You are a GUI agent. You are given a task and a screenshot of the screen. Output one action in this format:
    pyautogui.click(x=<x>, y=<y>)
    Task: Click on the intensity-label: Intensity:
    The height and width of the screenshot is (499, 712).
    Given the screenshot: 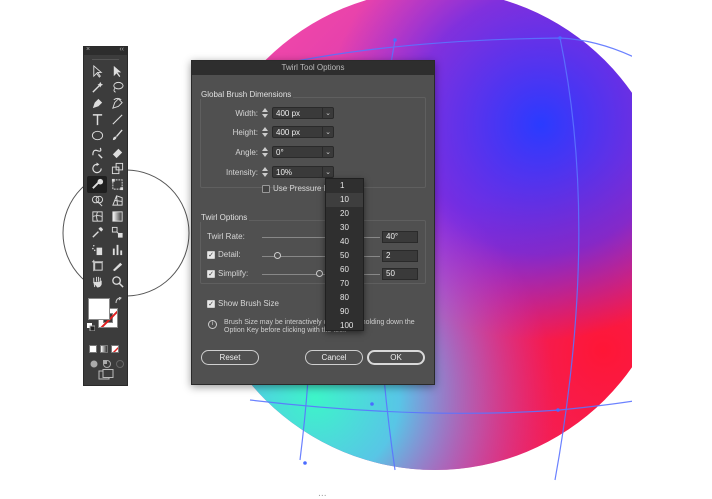 What is the action you would take?
    pyautogui.click(x=241, y=172)
    